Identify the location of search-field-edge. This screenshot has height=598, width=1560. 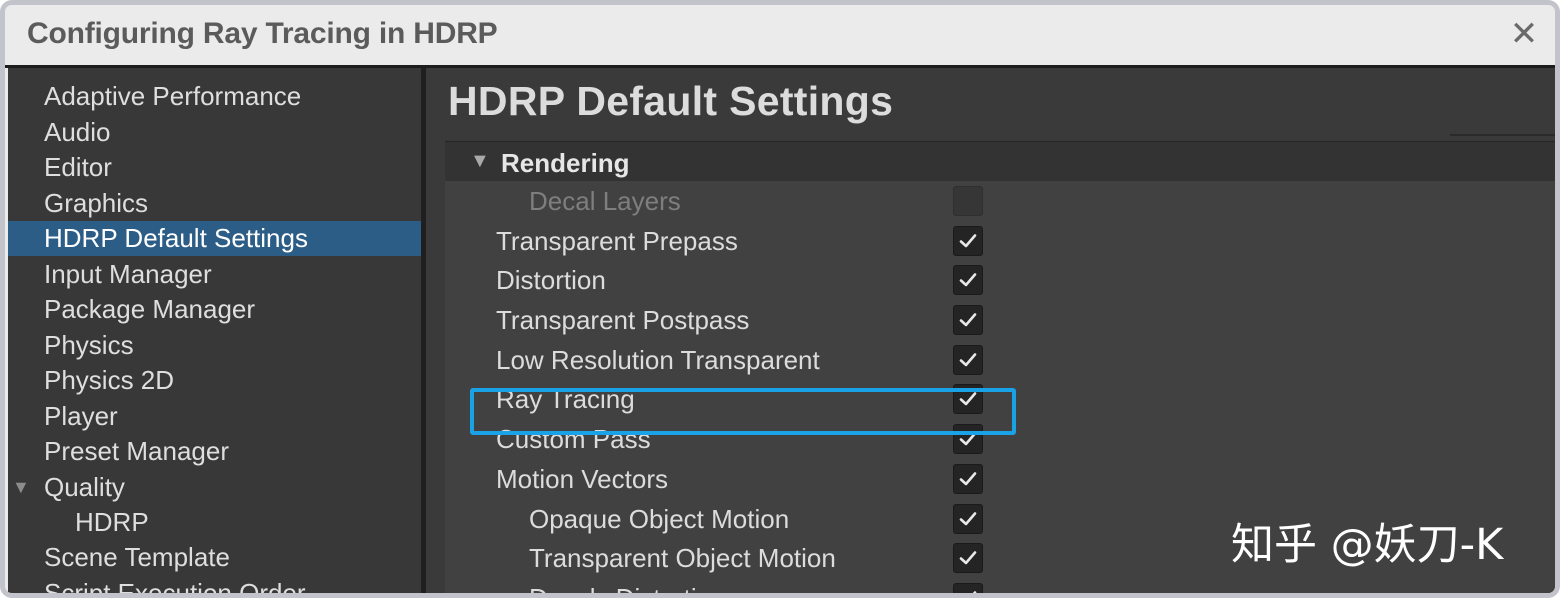
(1502, 135).